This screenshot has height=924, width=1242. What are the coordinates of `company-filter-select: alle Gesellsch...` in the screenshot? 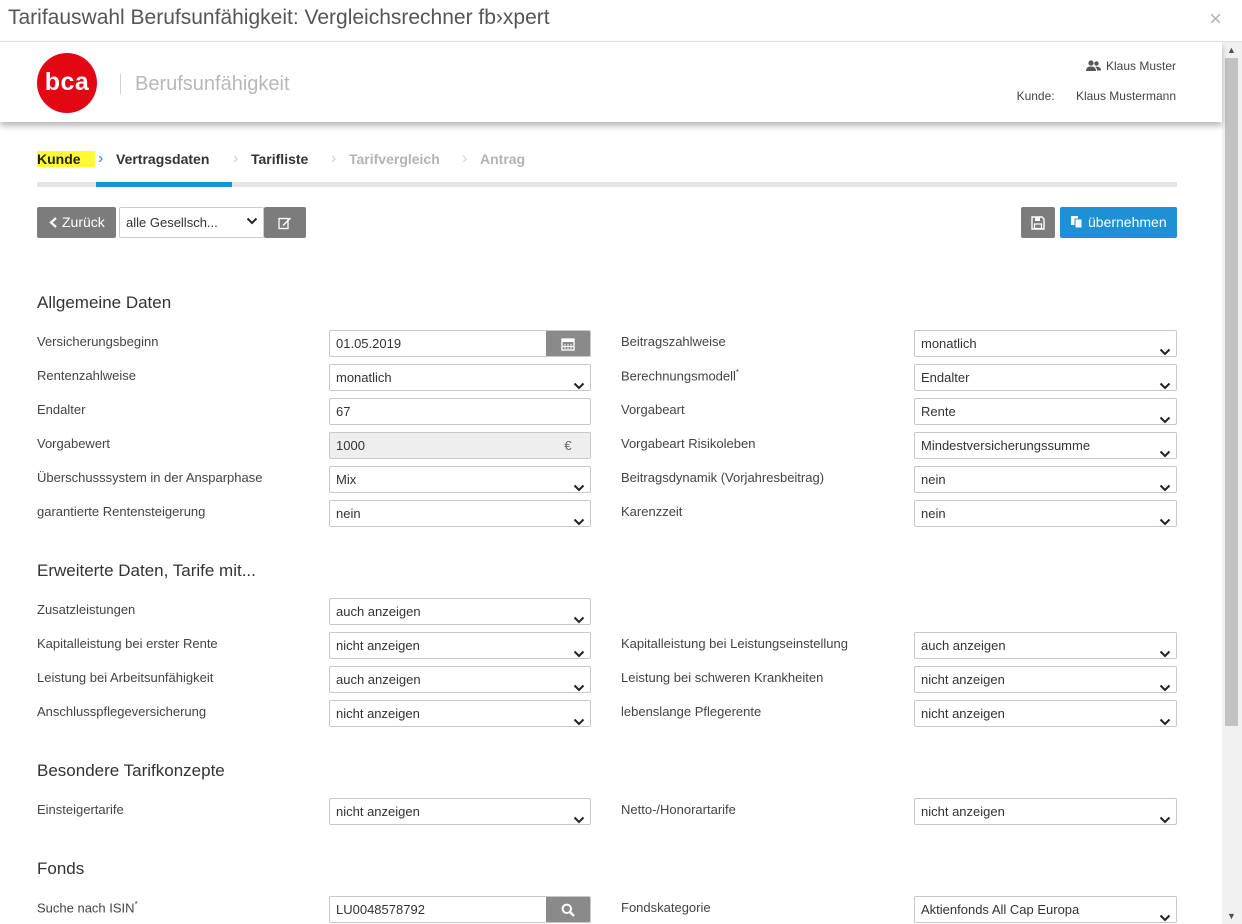 It's located at (191, 222).